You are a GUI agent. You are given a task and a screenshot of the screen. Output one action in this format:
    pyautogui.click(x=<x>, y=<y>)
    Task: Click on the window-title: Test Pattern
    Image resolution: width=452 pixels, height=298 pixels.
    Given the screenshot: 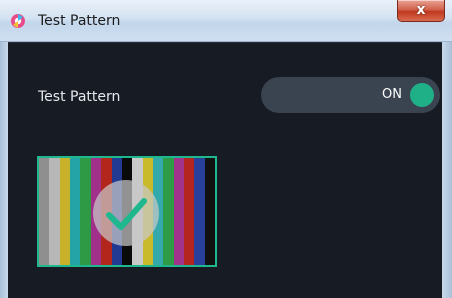 What is the action you would take?
    pyautogui.click(x=79, y=21)
    